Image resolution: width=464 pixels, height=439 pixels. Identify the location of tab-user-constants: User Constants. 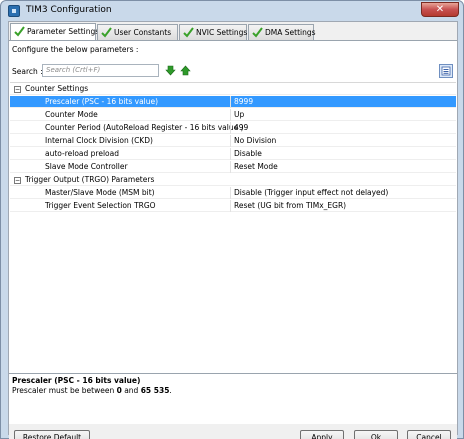
(137, 32).